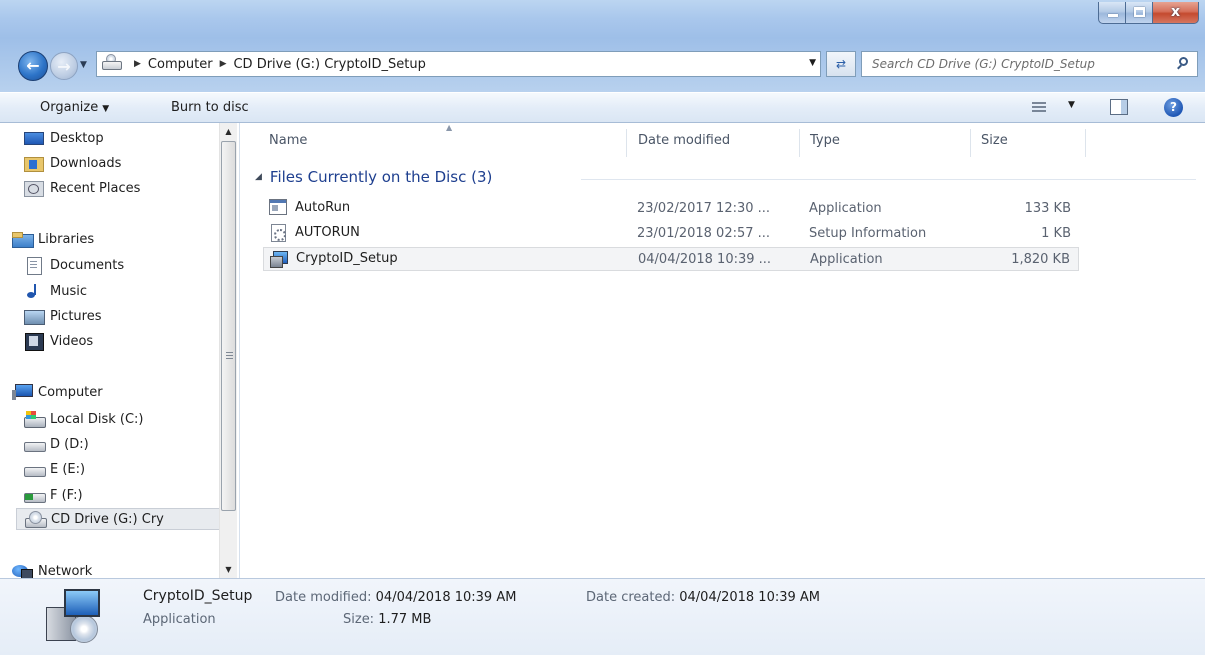  What do you see at coordinates (1040, 259) in the screenshot?
I see `file-size: 1,820 KB` at bounding box center [1040, 259].